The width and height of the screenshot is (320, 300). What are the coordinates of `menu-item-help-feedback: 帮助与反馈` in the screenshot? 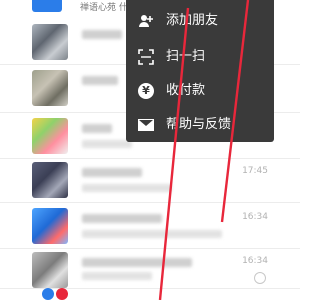 It's located at (200, 125).